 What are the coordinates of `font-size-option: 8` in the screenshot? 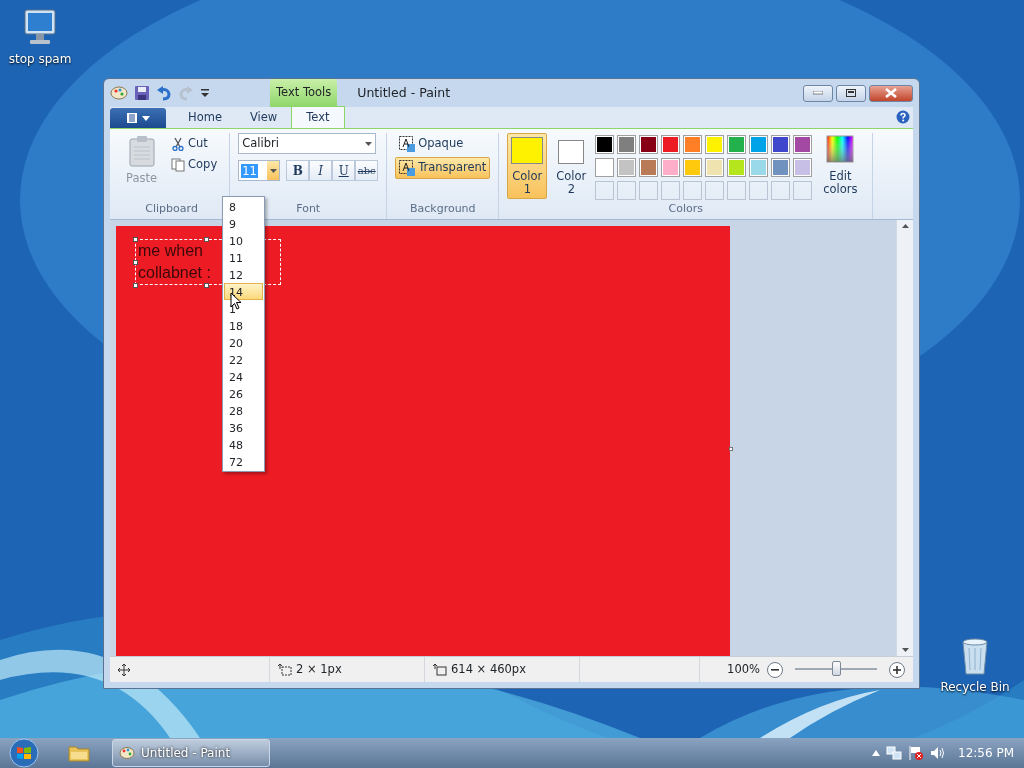 It's located at (243, 206).